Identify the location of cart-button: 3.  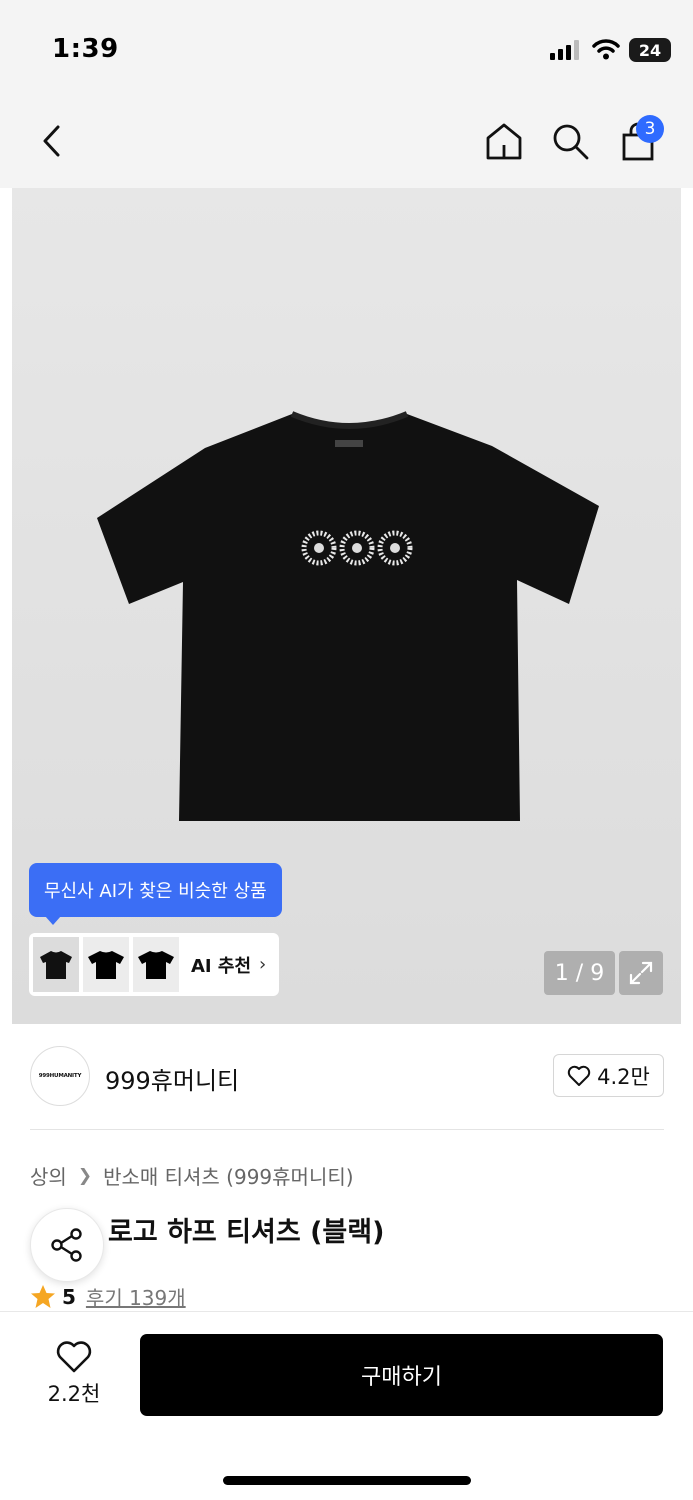
(639, 140).